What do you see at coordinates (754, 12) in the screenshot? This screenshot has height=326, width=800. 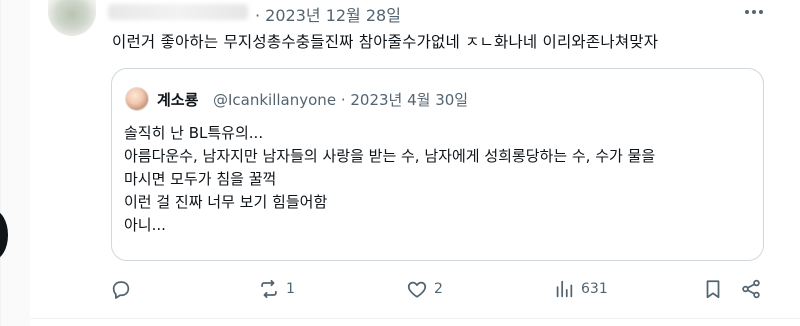 I see `more-horizontal-icon` at bounding box center [754, 12].